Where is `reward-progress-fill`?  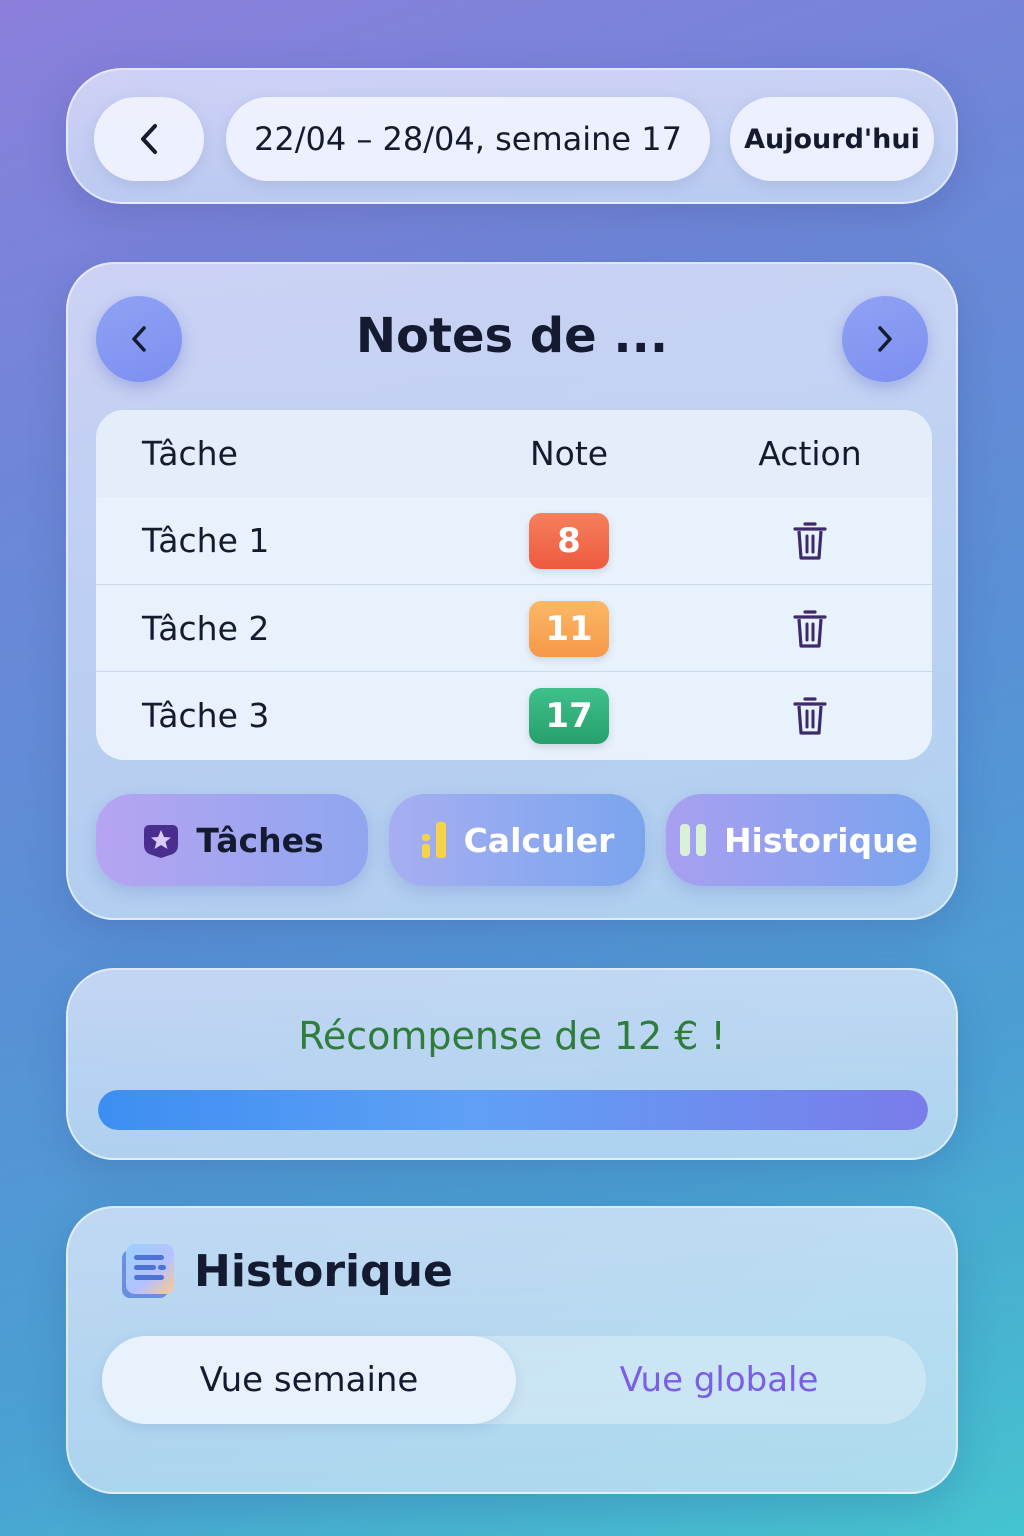
reward-progress-fill is located at coordinates (513, 1110).